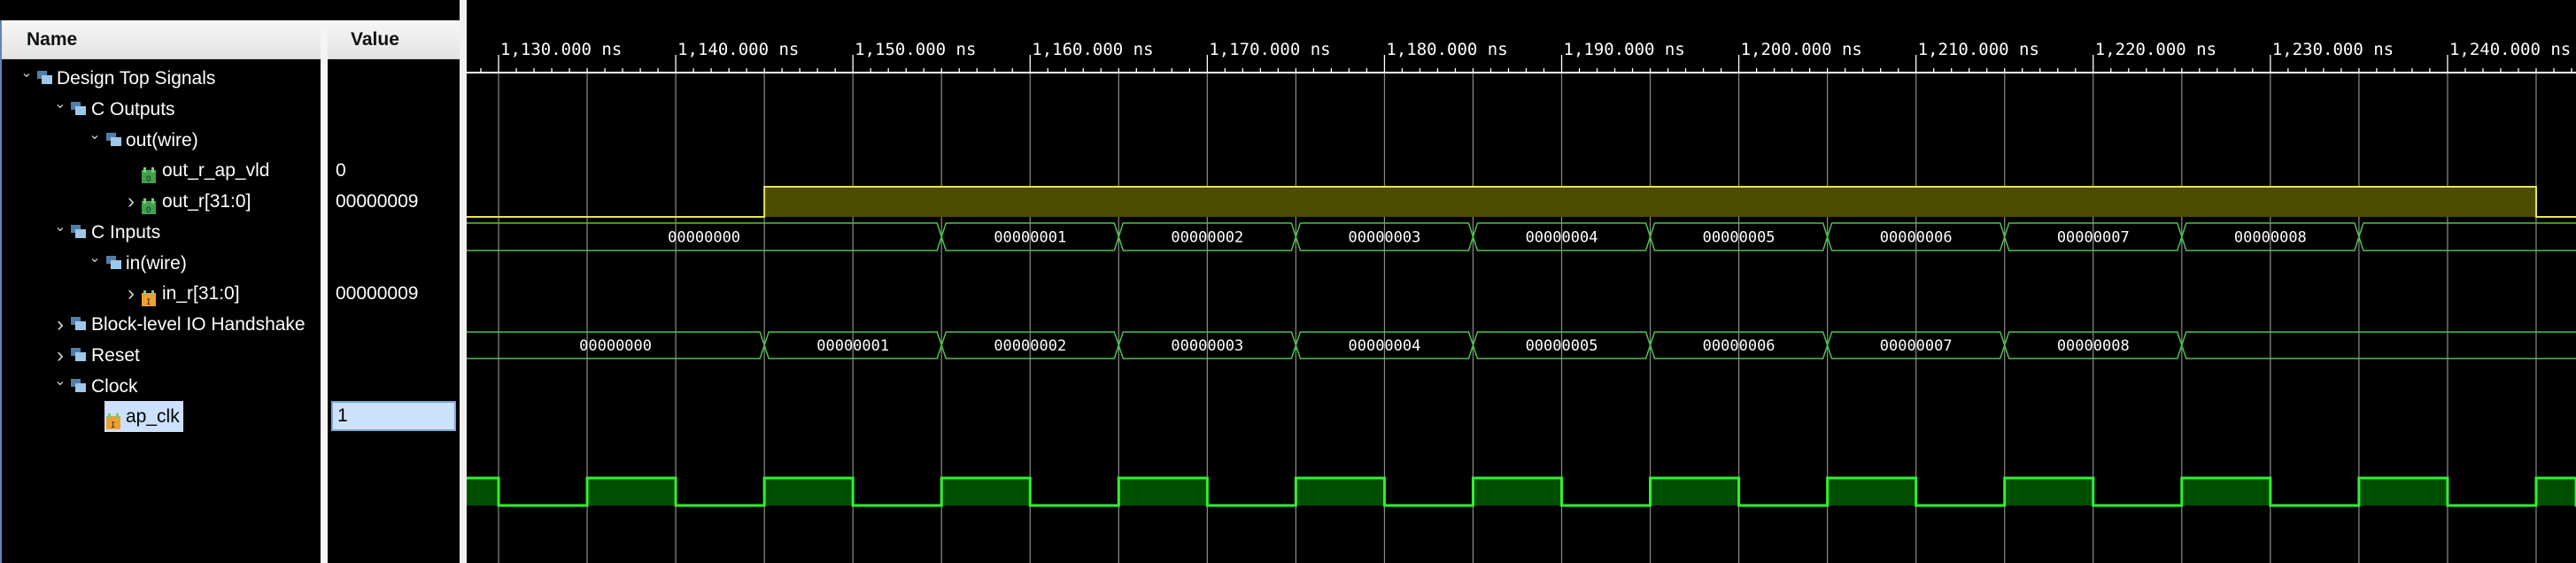 This screenshot has height=563, width=2576. I want to click on in-r-value-label: 00000006, so click(1739, 346).